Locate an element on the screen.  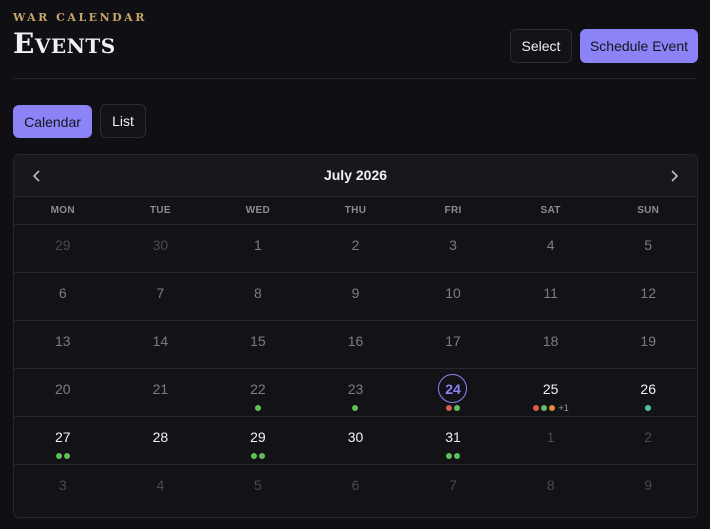
day-cell: 19 is located at coordinates (648, 345).